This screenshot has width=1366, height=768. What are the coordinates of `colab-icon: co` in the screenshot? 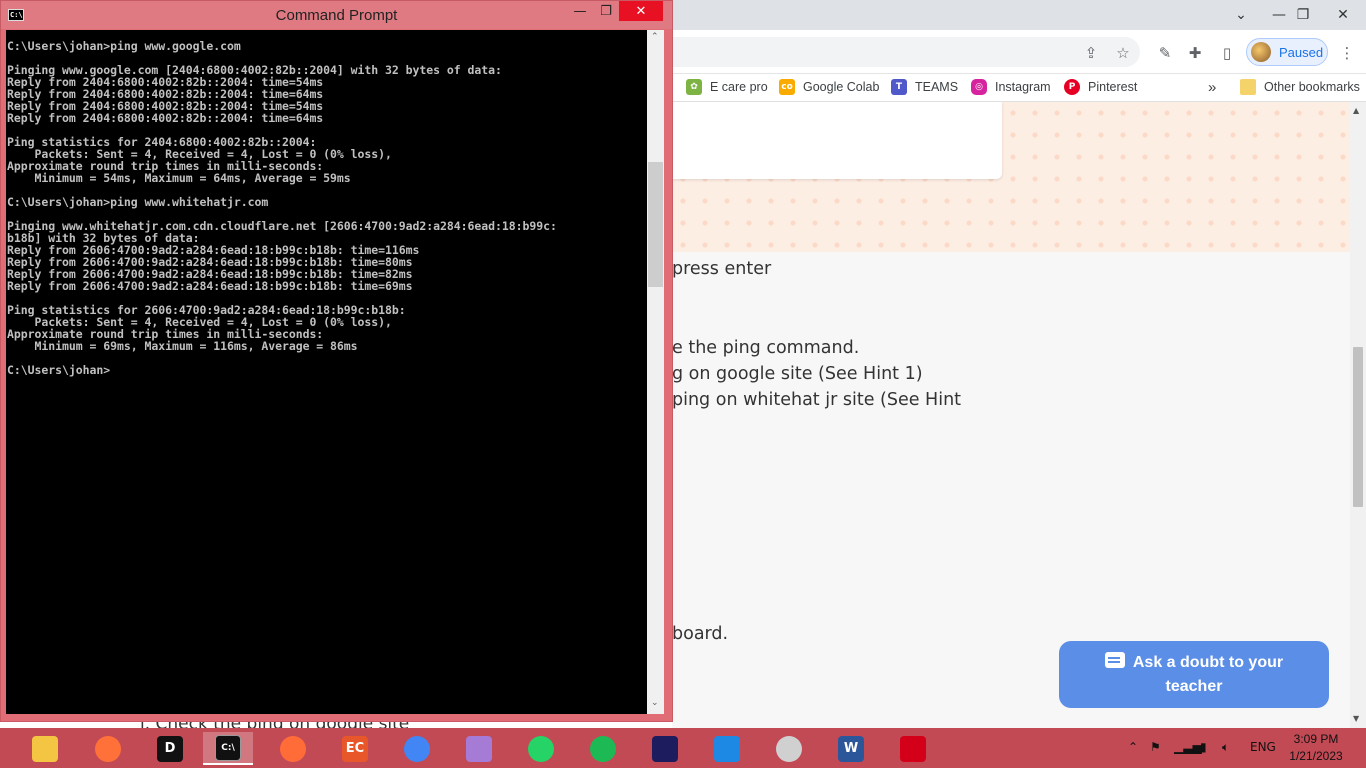 It's located at (787, 87).